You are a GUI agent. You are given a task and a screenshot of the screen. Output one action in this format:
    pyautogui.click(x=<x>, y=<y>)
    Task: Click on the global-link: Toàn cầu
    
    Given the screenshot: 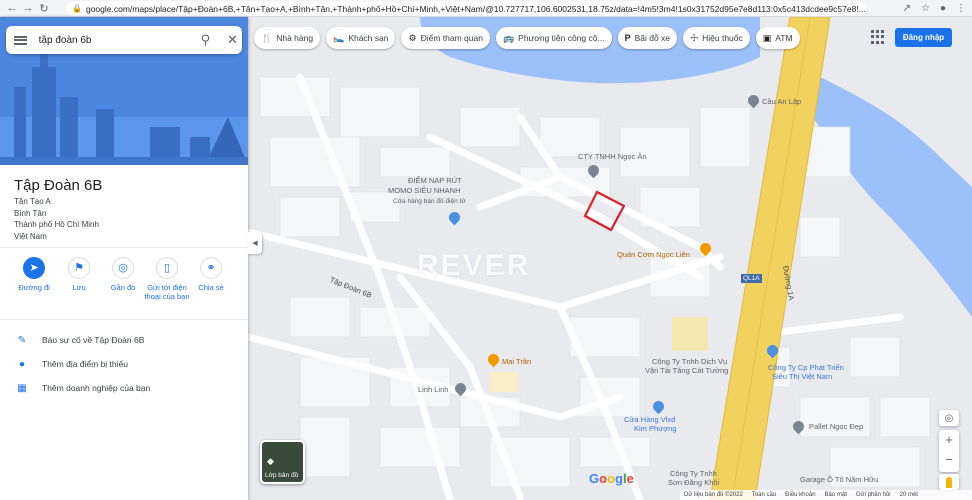 What is the action you would take?
    pyautogui.click(x=764, y=495)
    